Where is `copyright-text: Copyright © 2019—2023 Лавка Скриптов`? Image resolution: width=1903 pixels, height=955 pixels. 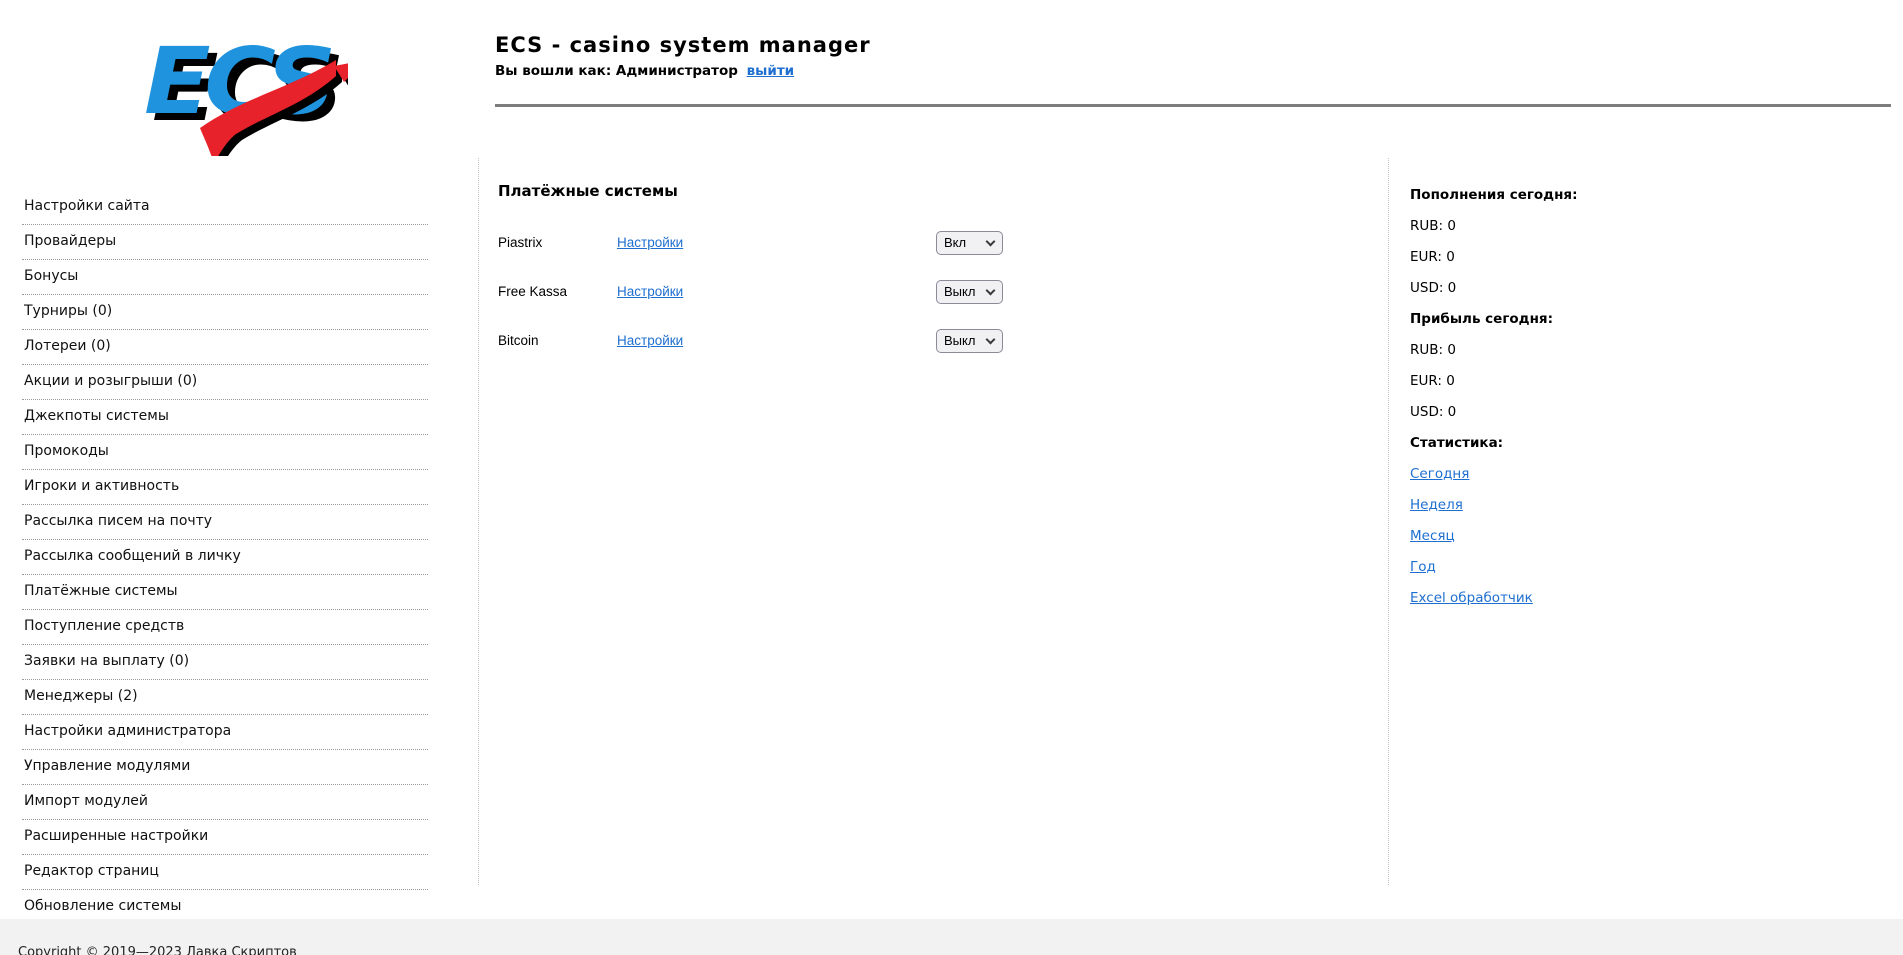 copyright-text: Copyright © 2019—2023 Лавка Скриптов is located at coordinates (157, 950).